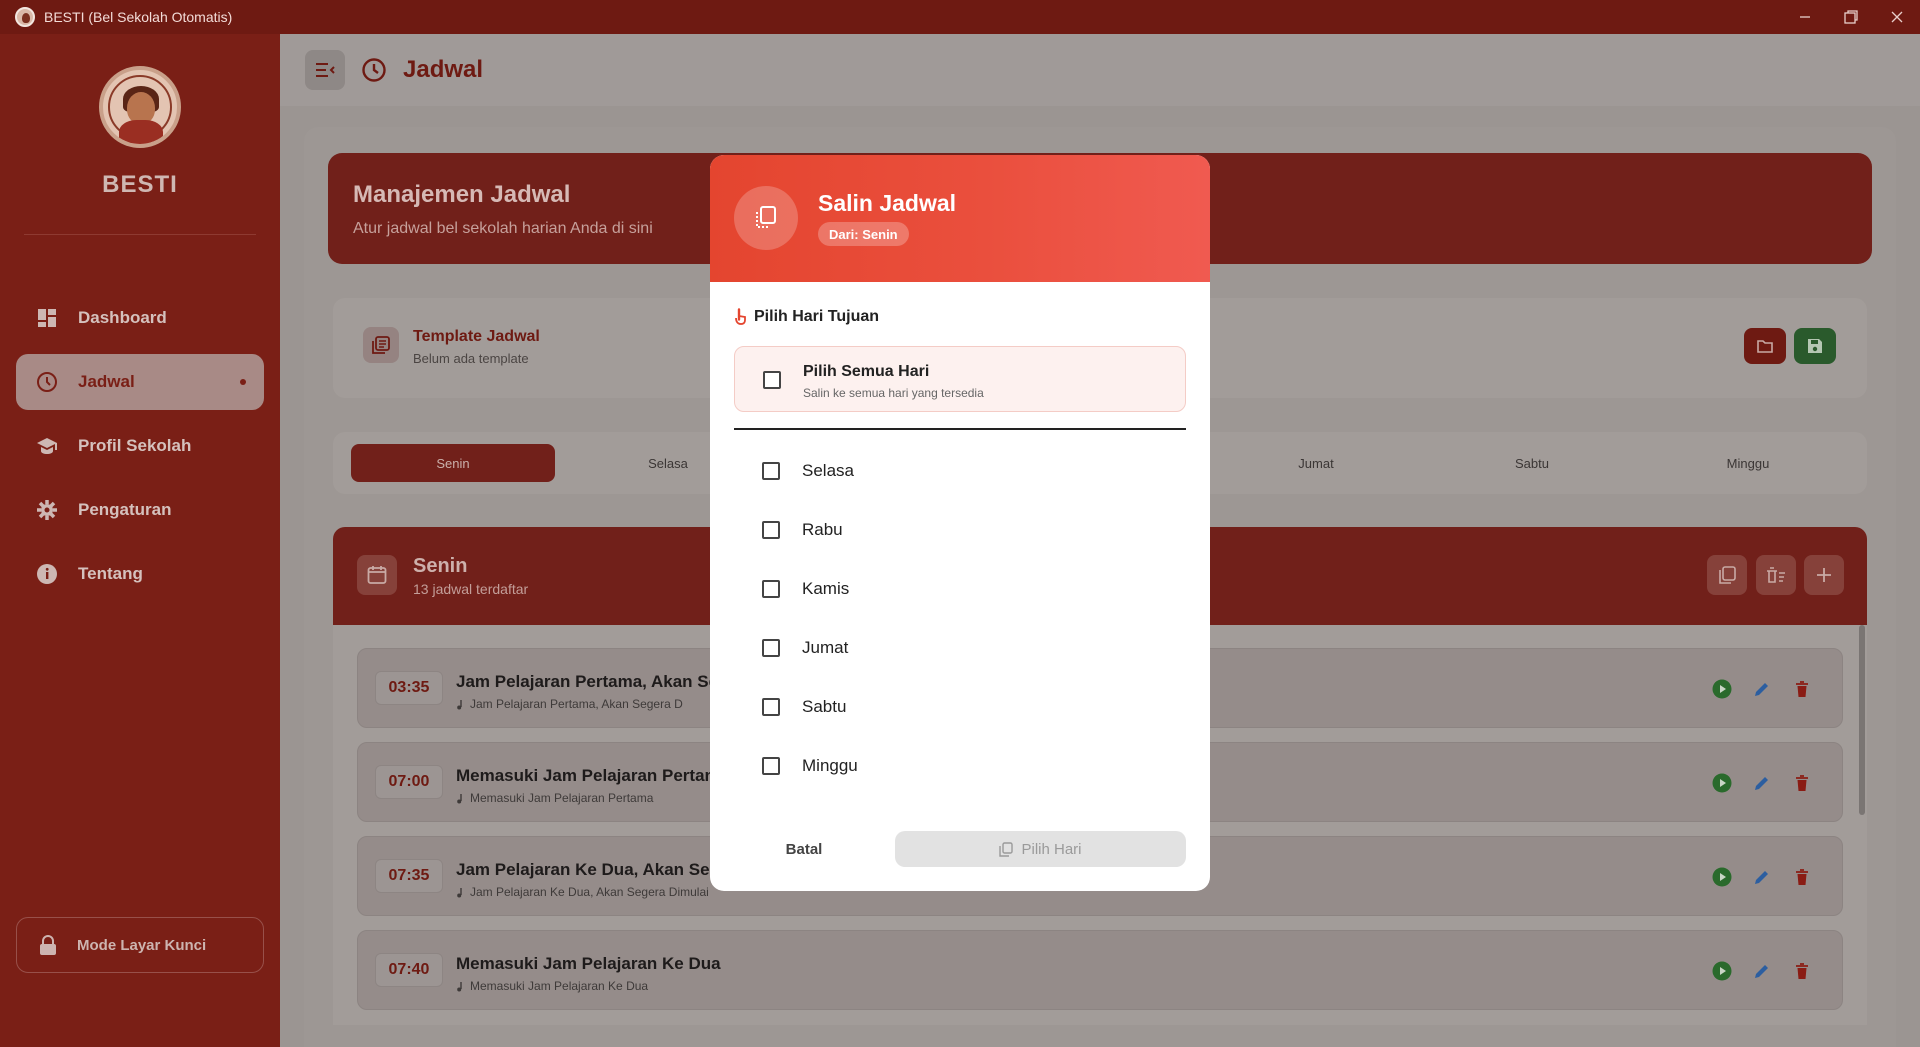  What do you see at coordinates (588, 963) in the screenshot?
I see `schedule-title: Memasuki Jam Pelajaran Ke Dua` at bounding box center [588, 963].